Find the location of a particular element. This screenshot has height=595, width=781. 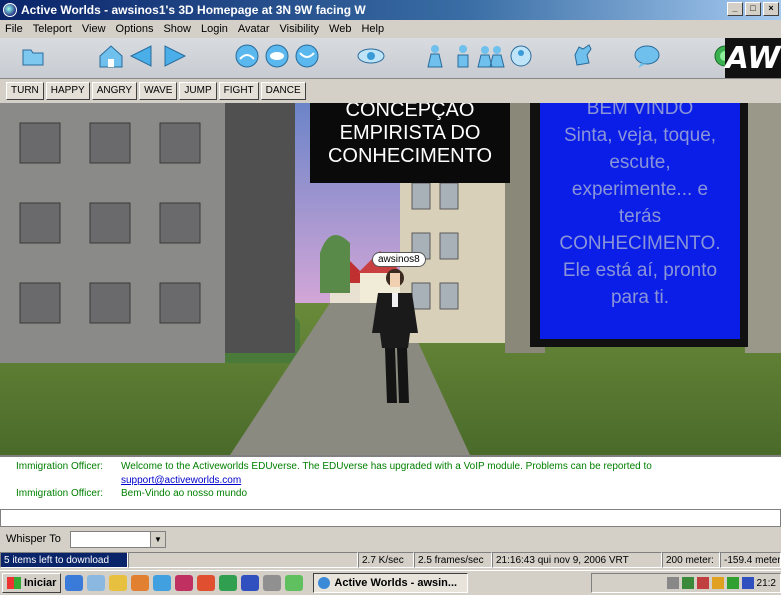

start-label: Iniciar is located at coordinates (40, 583).